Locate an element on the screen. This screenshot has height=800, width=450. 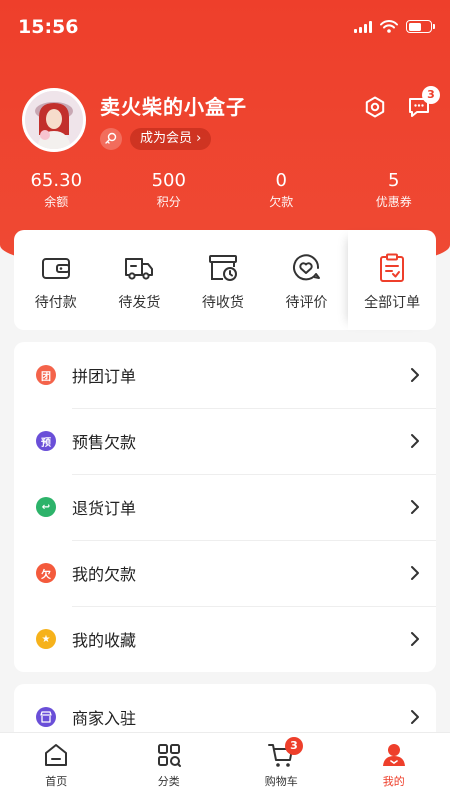
stat-label: 欠款 is located at coordinates (281, 202).